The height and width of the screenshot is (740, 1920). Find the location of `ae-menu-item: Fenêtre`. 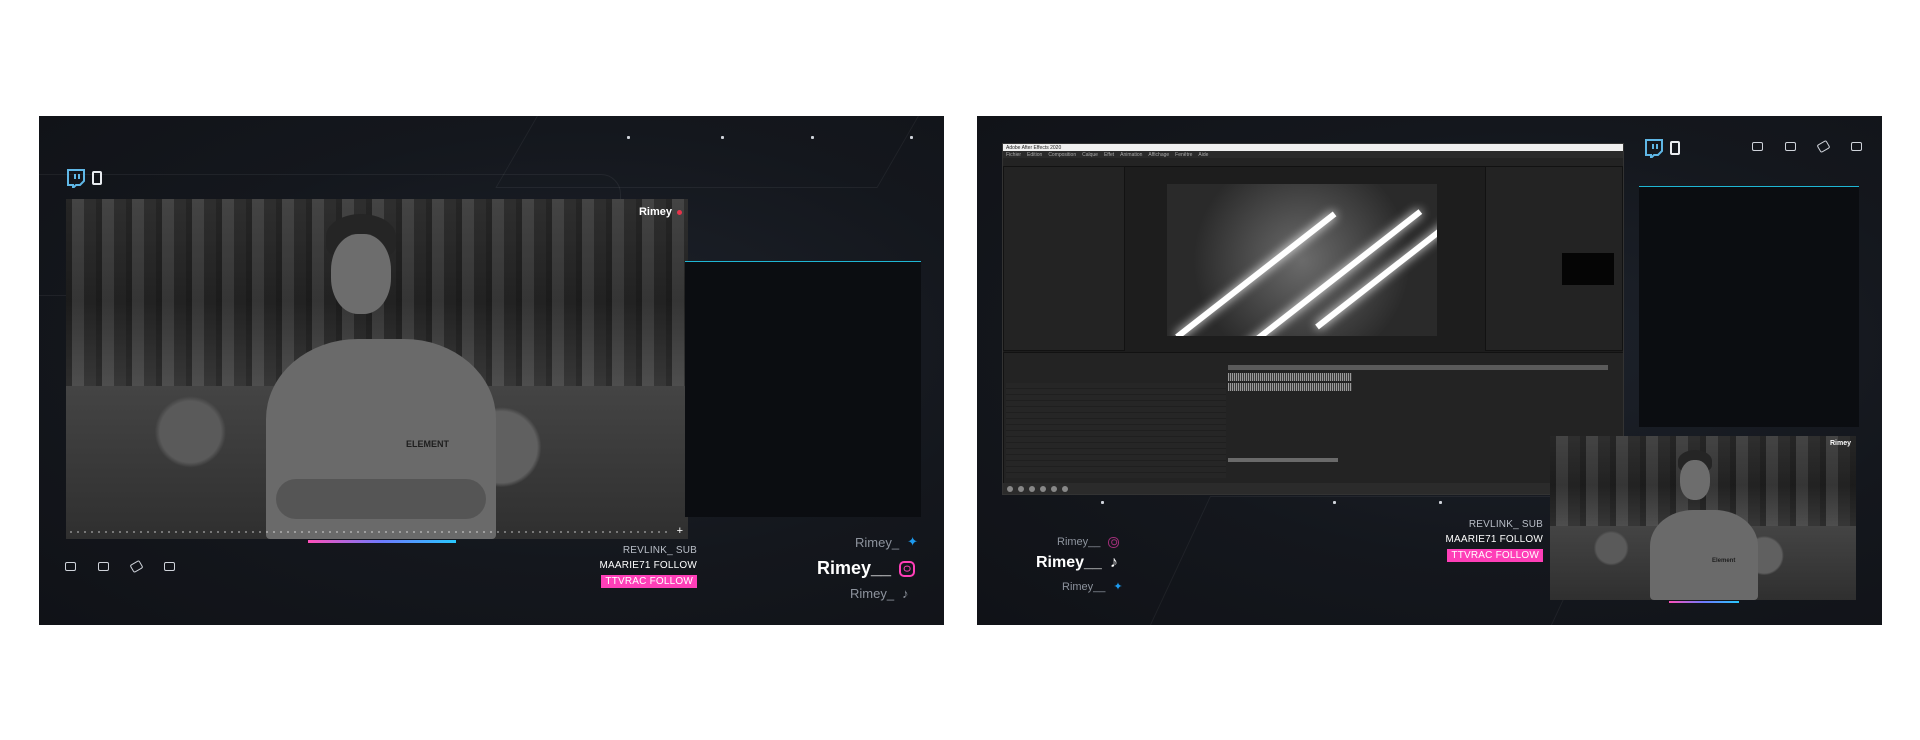

ae-menu-item: Fenêtre is located at coordinates (1183, 155).